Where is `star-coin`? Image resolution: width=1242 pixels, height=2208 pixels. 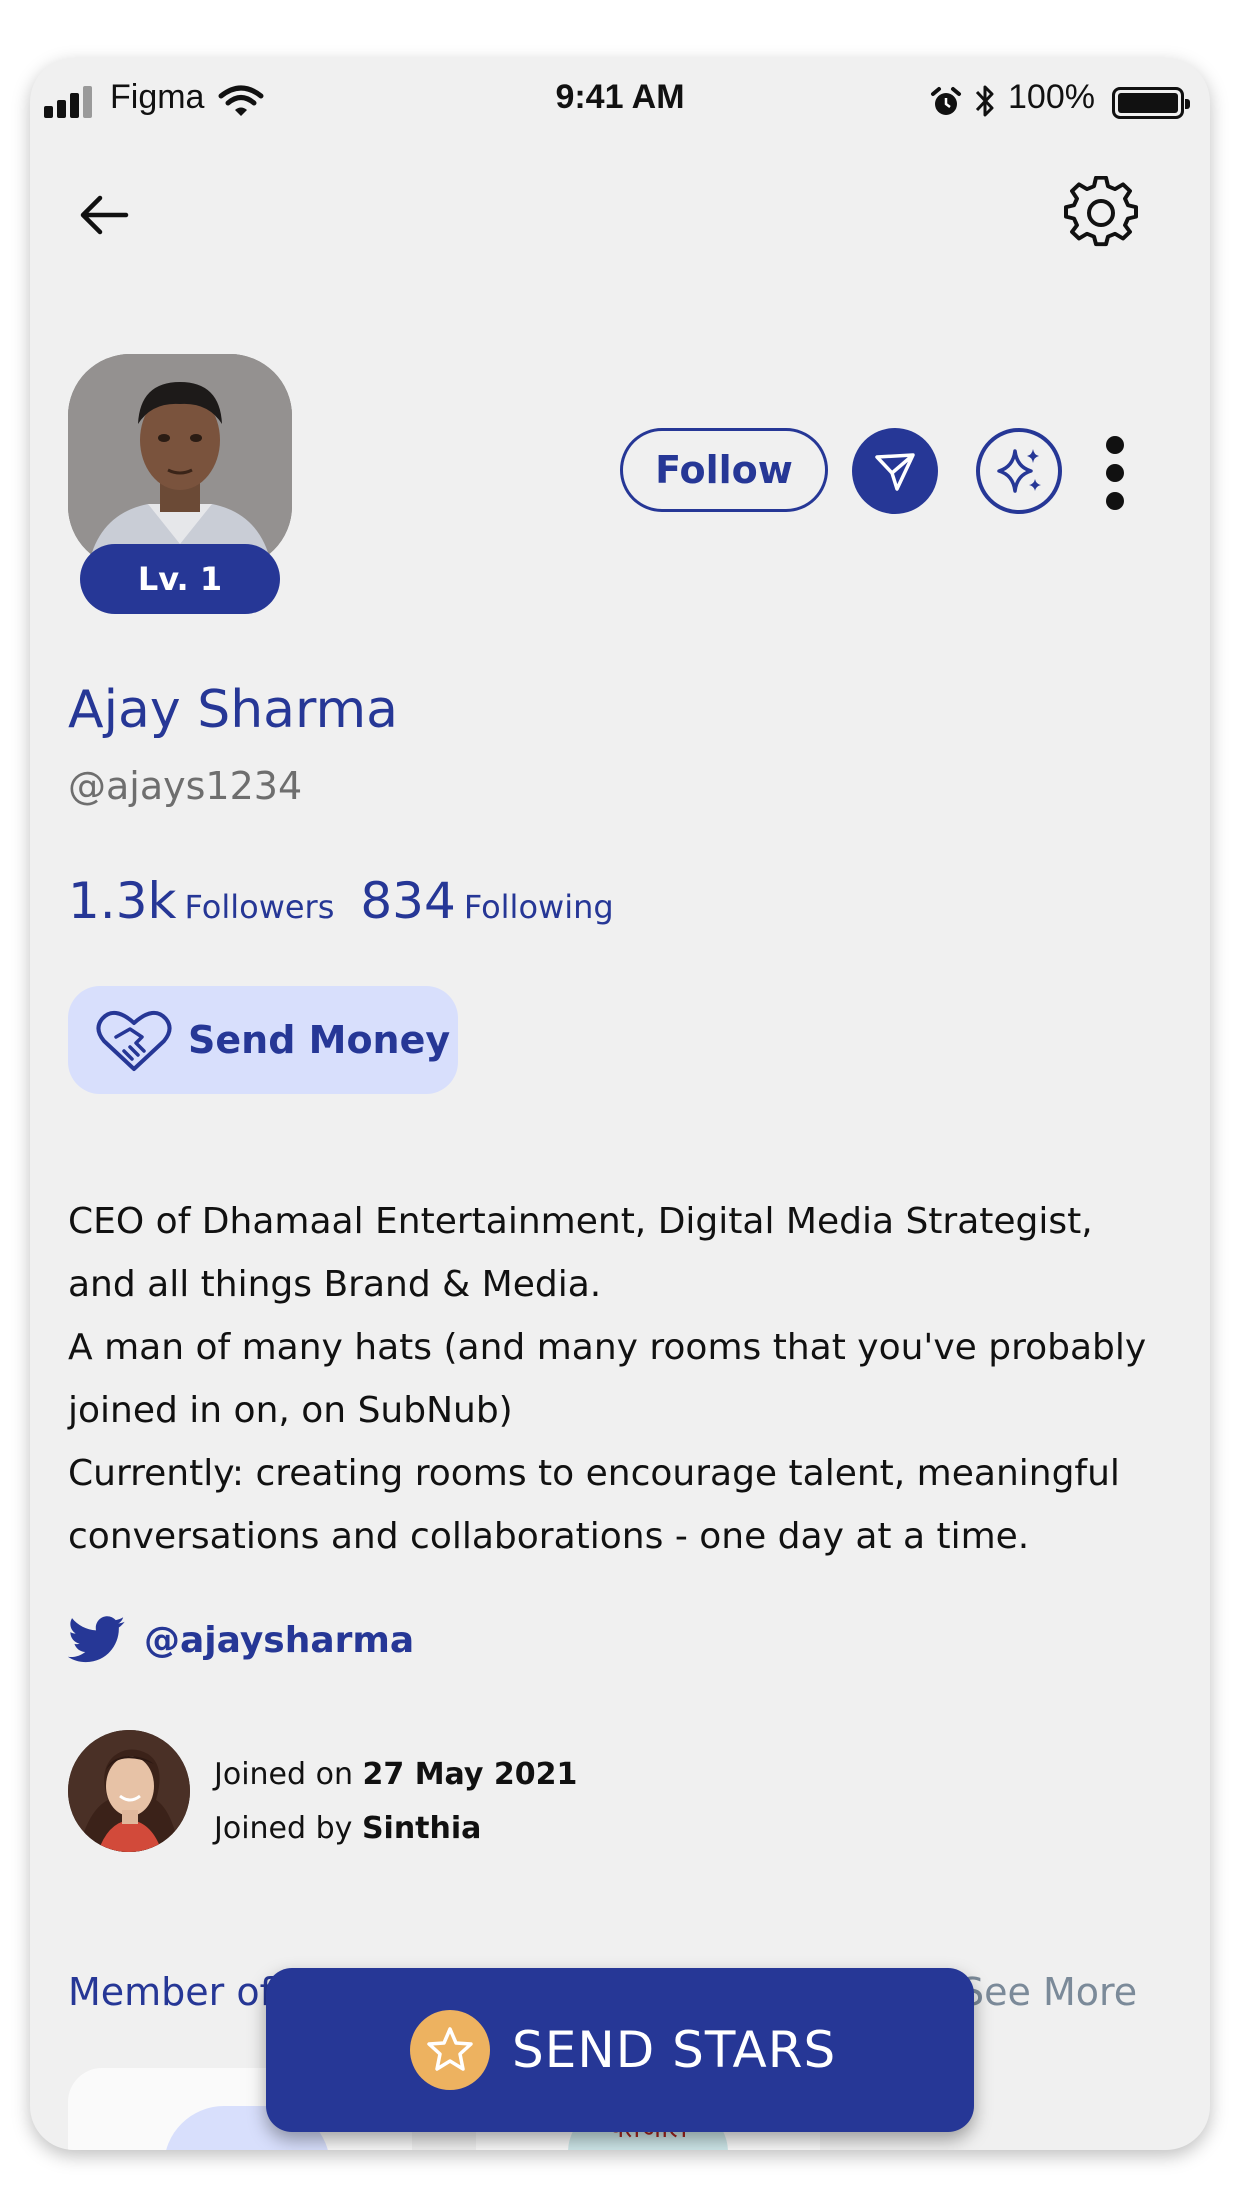
star-coin is located at coordinates (450, 2050).